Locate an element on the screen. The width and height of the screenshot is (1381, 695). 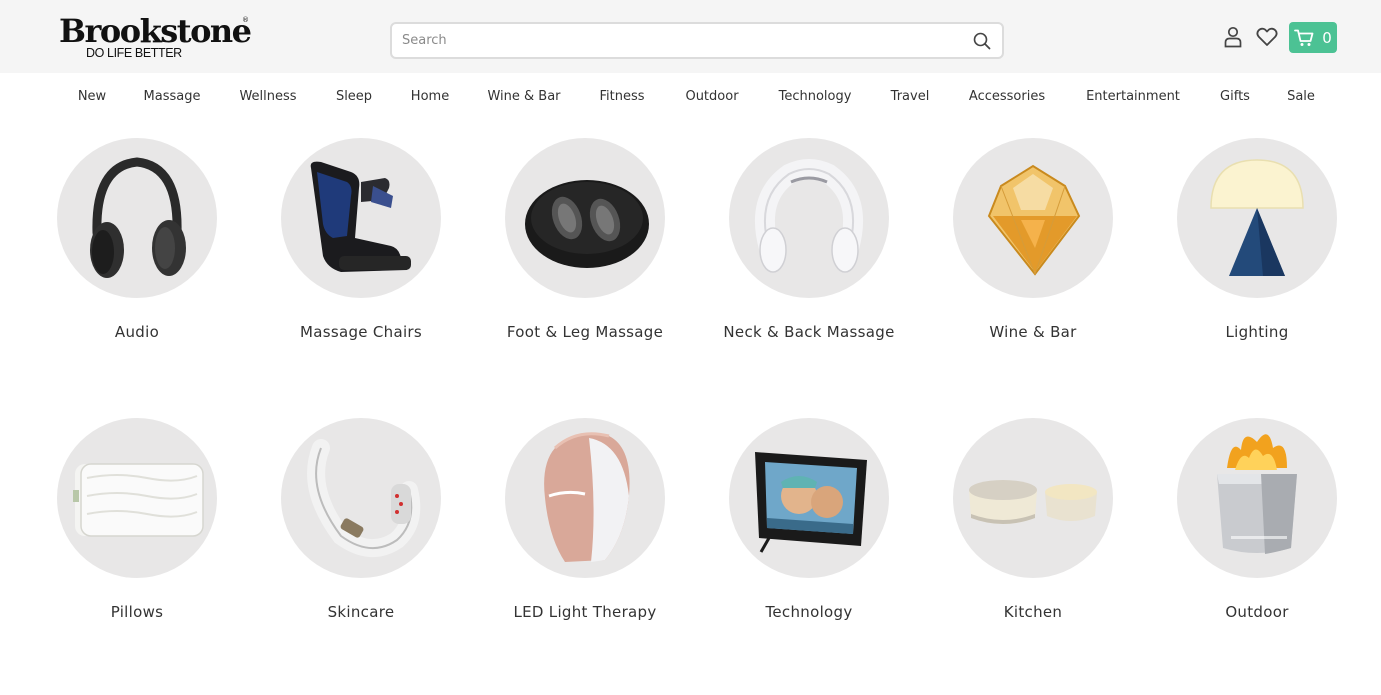
search-icon is located at coordinates (982, 40).